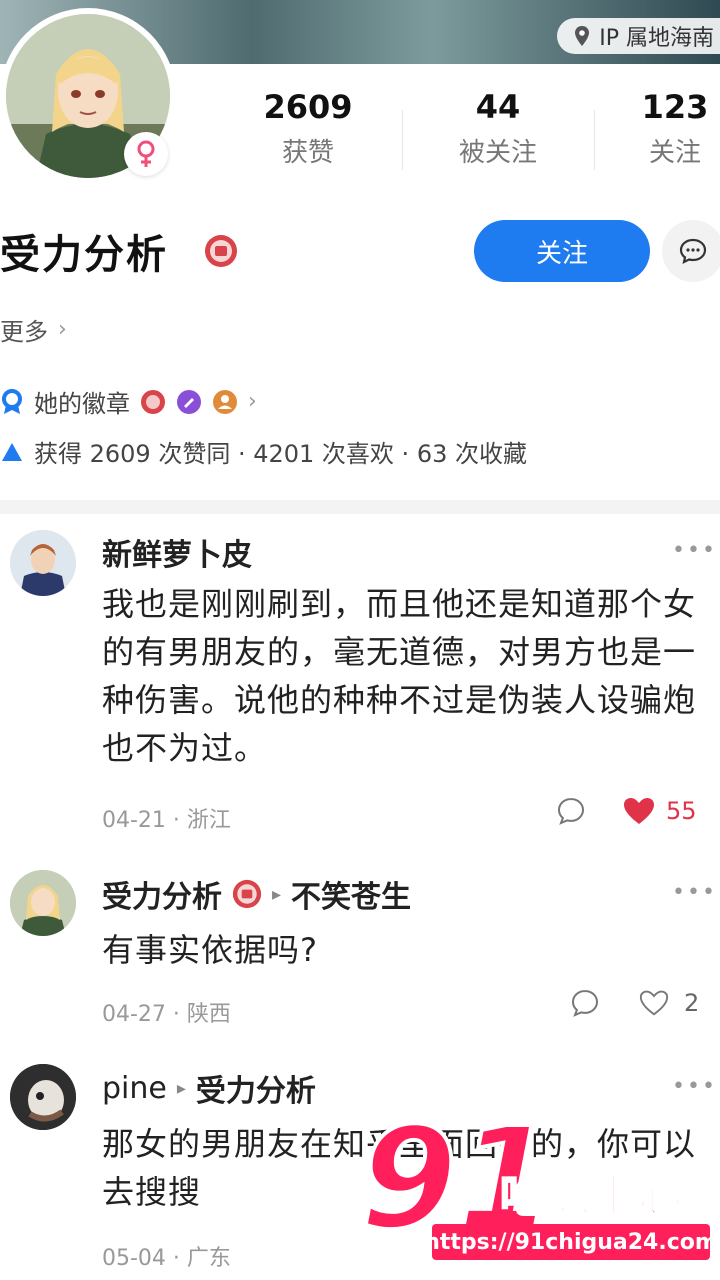  What do you see at coordinates (24, 332) in the screenshot?
I see `more-label: 更多` at bounding box center [24, 332].